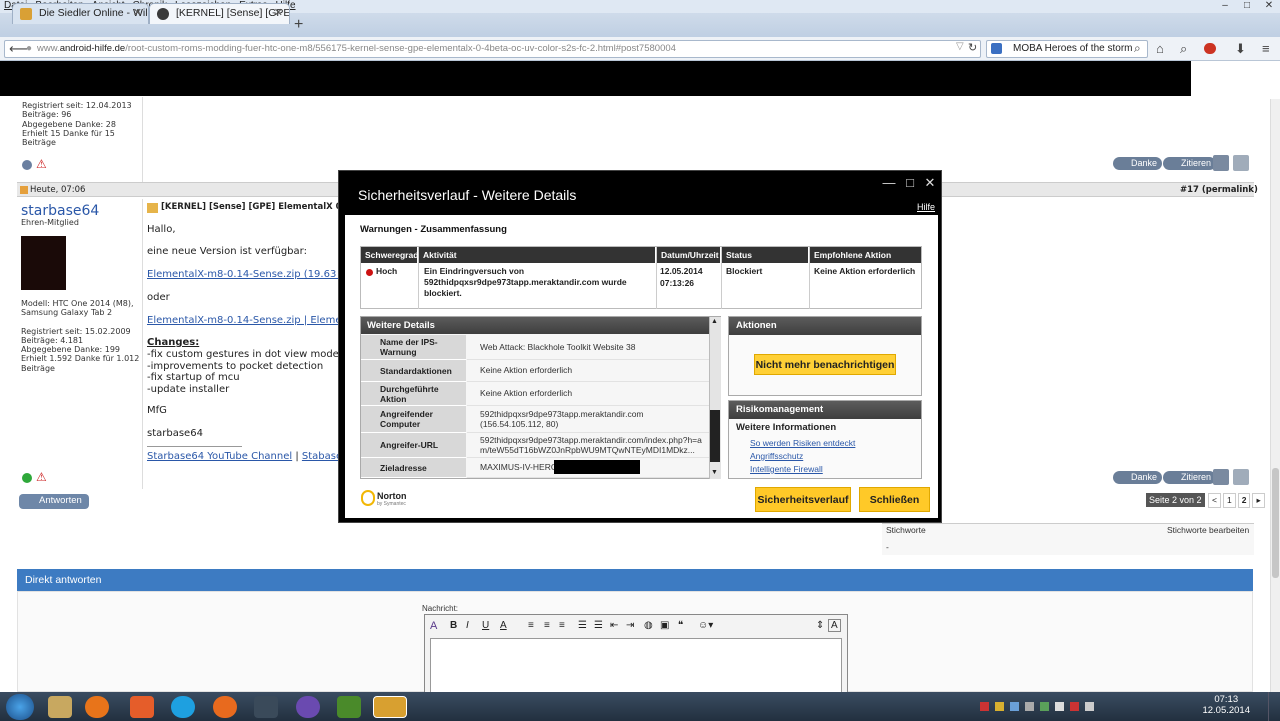 The height and width of the screenshot is (721, 1280). Describe the element at coordinates (635, 580) in the screenshot. I see `quick-reply-header: Direkt antworten` at that location.